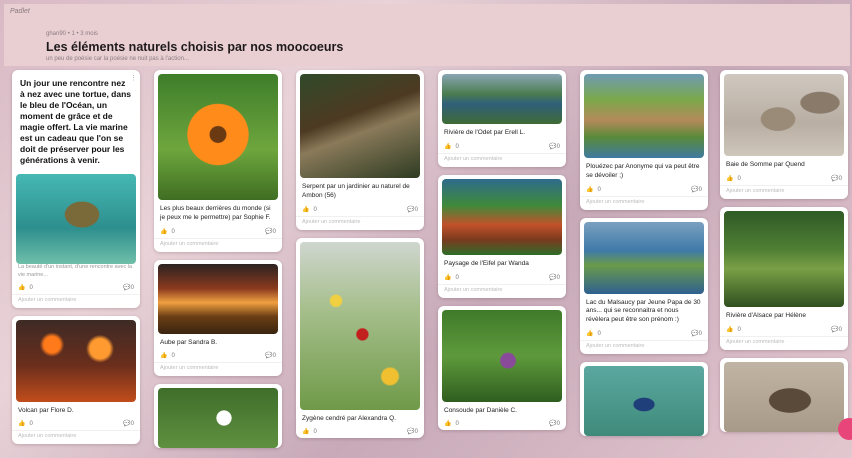  What do you see at coordinates (784, 258) in the screenshot?
I see `forest-image` at bounding box center [784, 258].